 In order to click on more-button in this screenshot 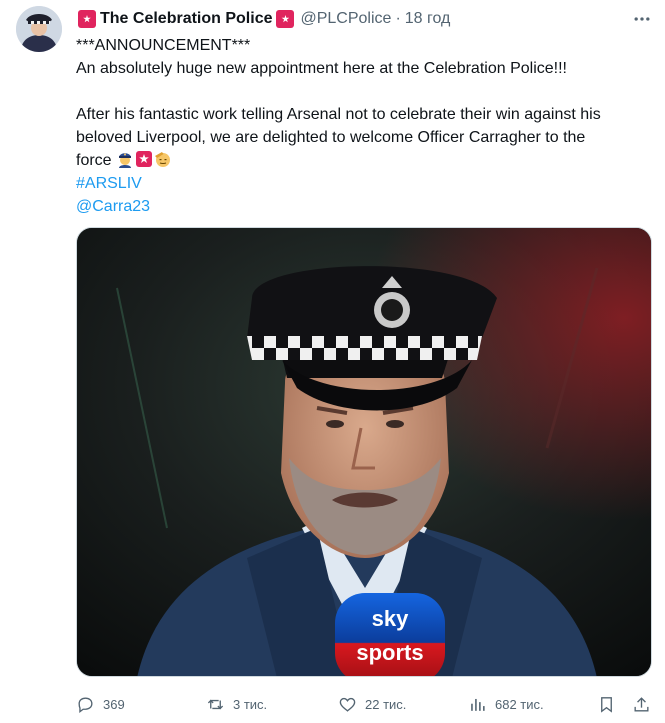, I will do `click(642, 19)`.